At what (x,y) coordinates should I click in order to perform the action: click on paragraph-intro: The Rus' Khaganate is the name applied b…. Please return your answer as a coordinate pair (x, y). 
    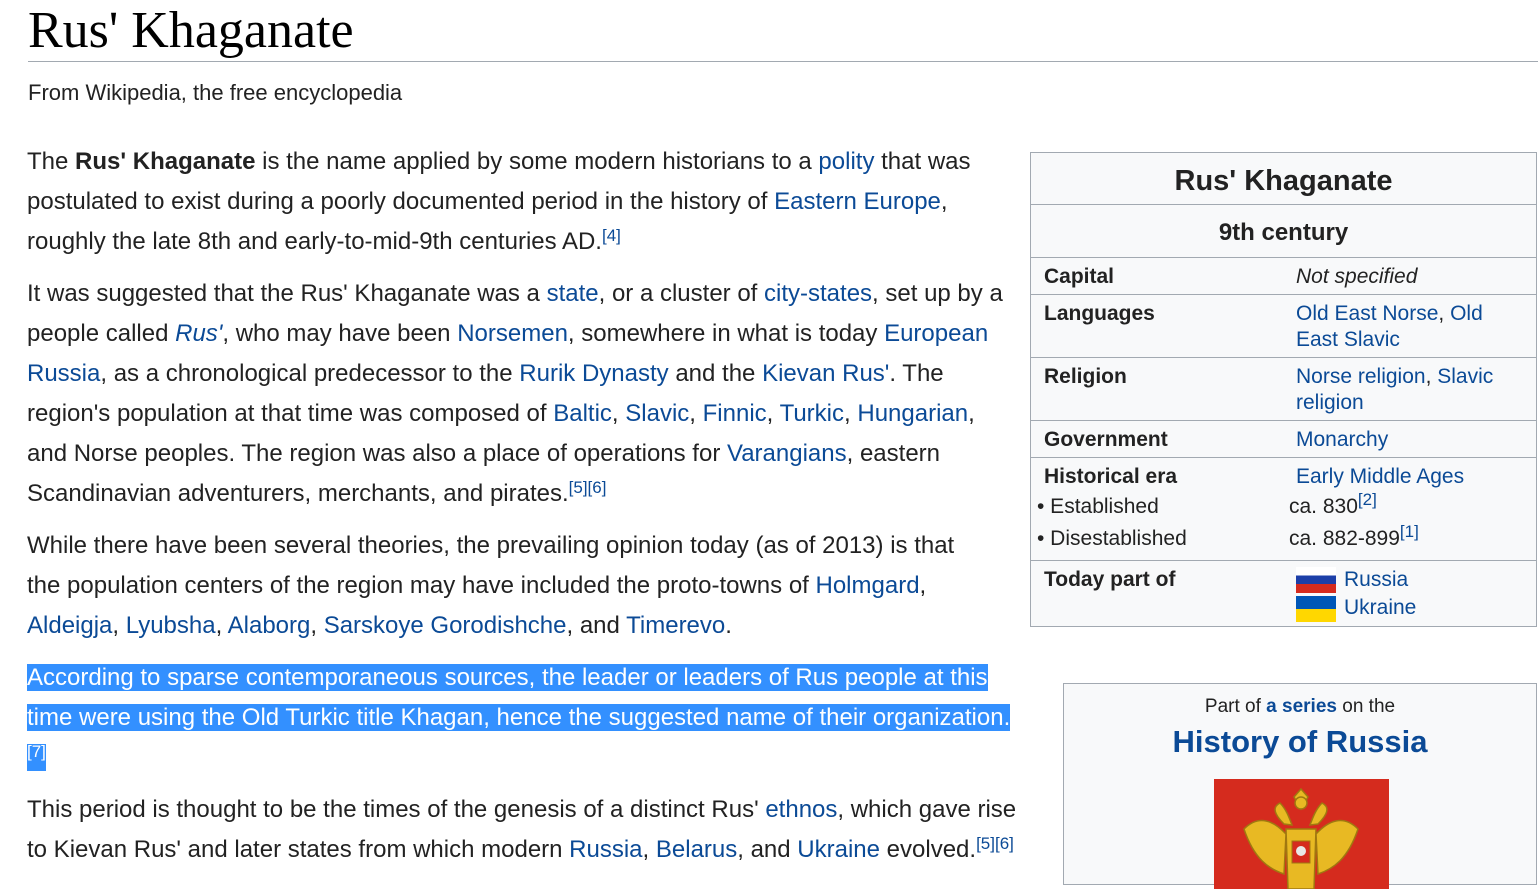
    Looking at the image, I should click on (514, 202).